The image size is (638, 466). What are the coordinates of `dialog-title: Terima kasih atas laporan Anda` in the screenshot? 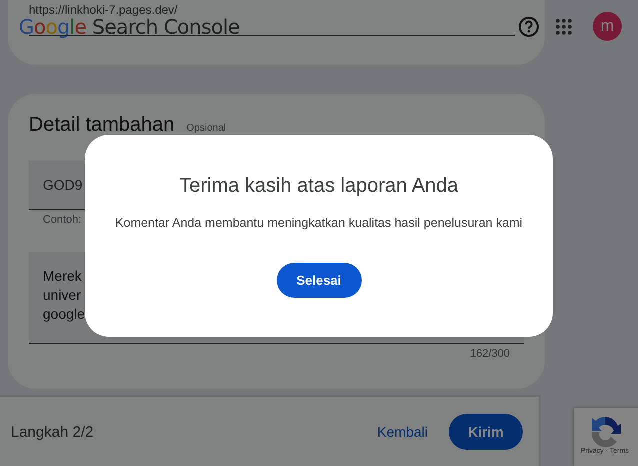 It's located at (319, 186).